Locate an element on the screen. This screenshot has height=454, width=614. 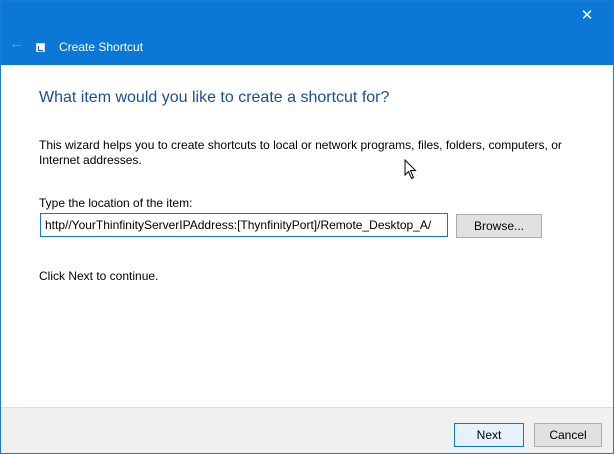
shortcut-app-icon is located at coordinates (40, 47).